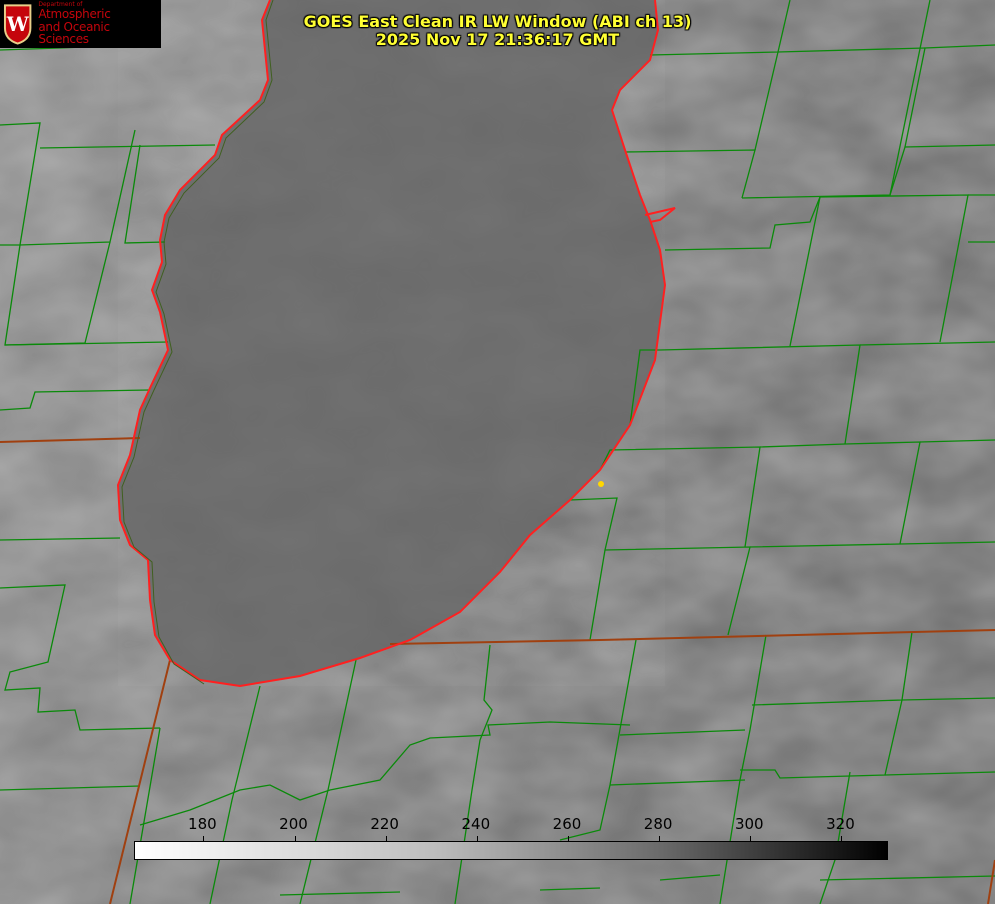 The height and width of the screenshot is (904, 995). I want to click on colorbar-tick-label: 180, so click(202, 824).